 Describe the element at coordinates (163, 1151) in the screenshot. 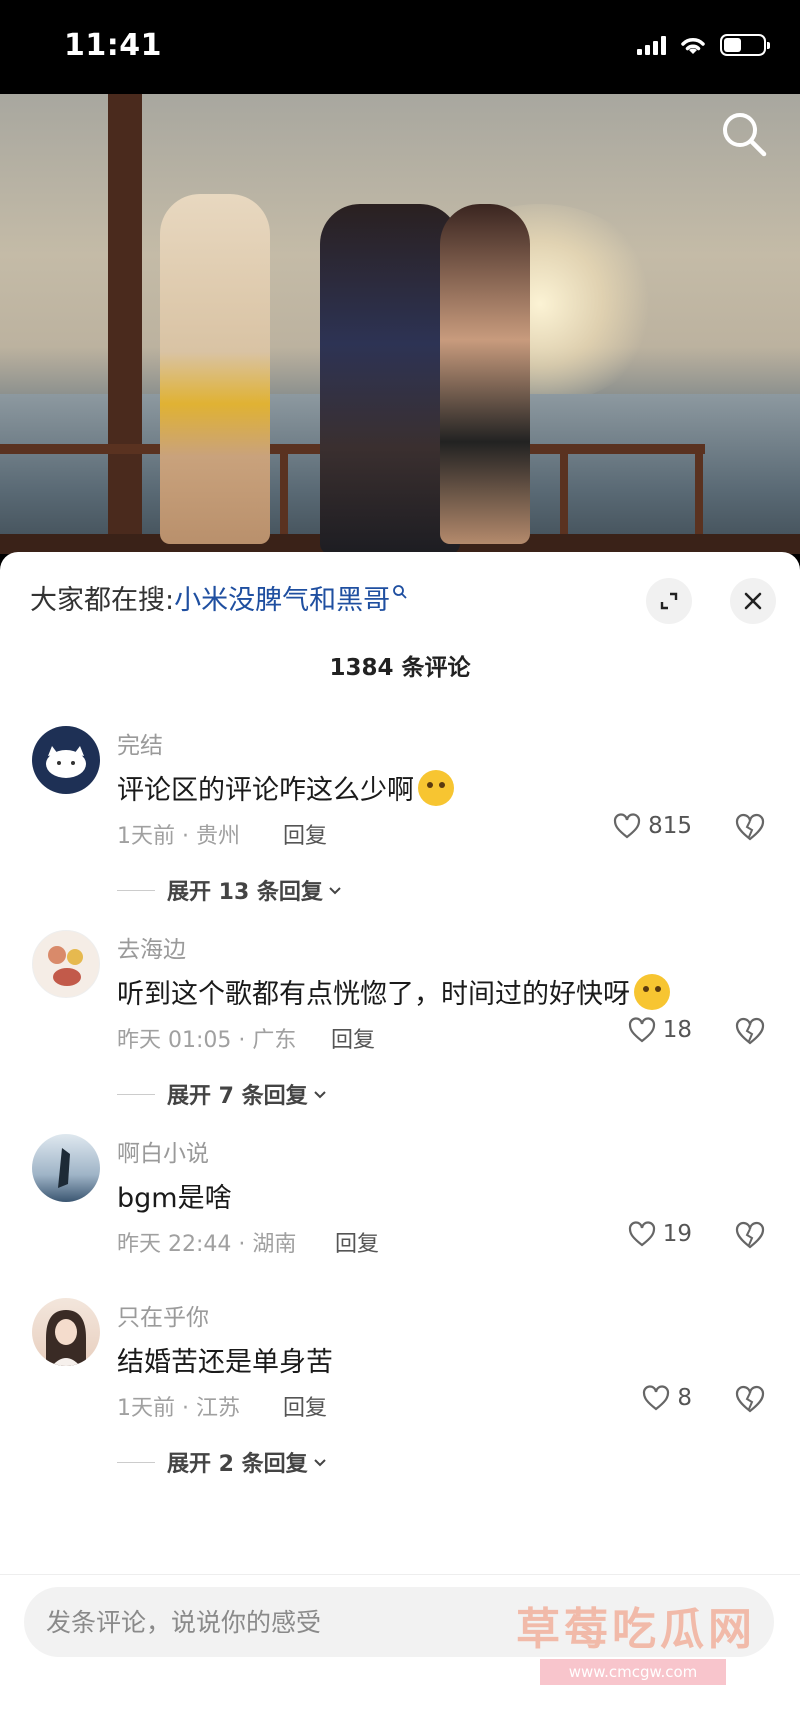

I see `comment-username: 啊白小说` at that location.